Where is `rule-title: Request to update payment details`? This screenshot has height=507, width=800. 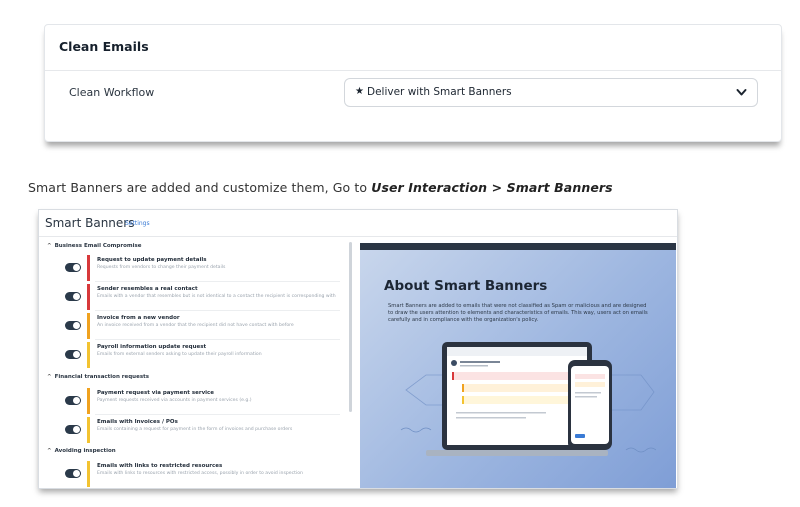 rule-title: Request to update payment details is located at coordinates (152, 260).